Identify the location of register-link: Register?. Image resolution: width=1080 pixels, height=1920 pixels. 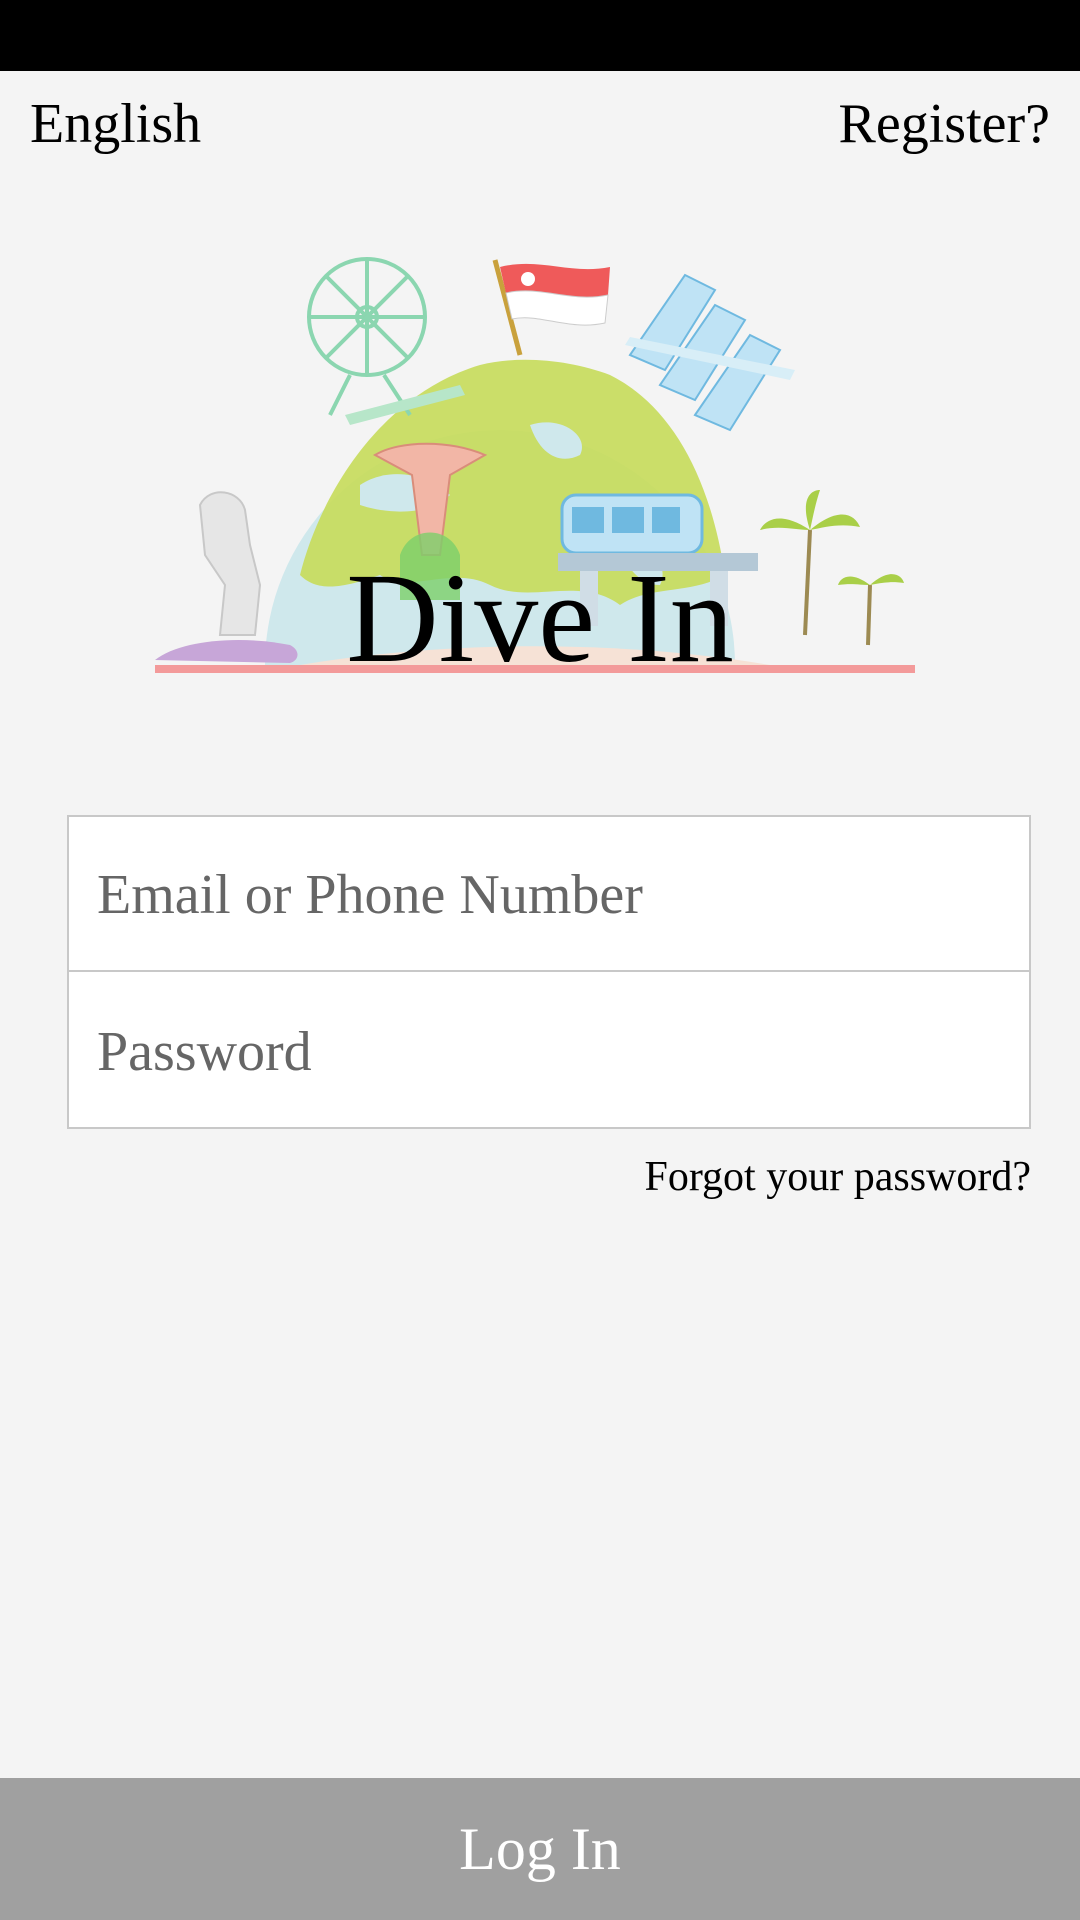
(944, 124).